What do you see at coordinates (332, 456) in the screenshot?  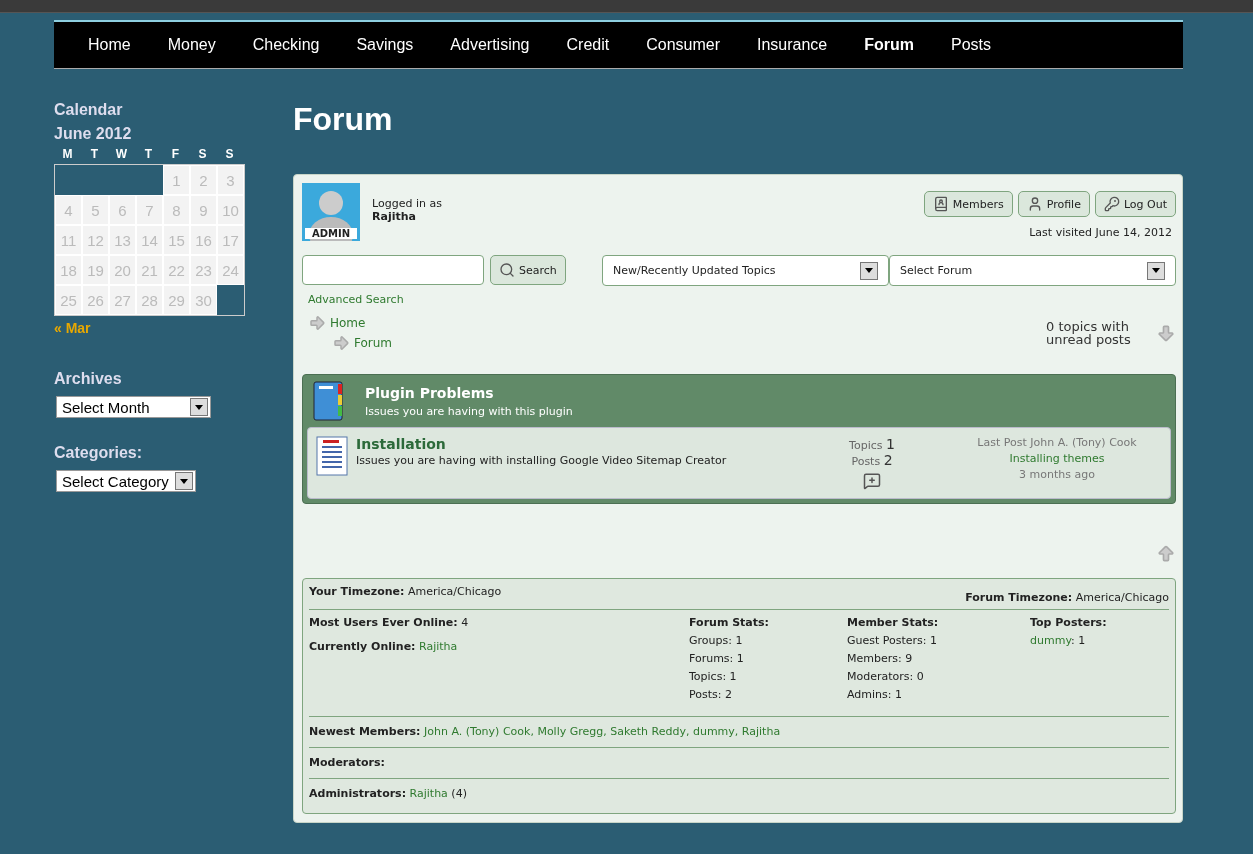 I see `document-icon` at bounding box center [332, 456].